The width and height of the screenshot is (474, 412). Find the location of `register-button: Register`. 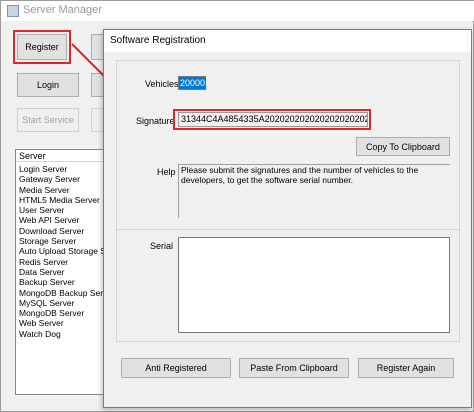

register-button: Register is located at coordinates (42, 47).